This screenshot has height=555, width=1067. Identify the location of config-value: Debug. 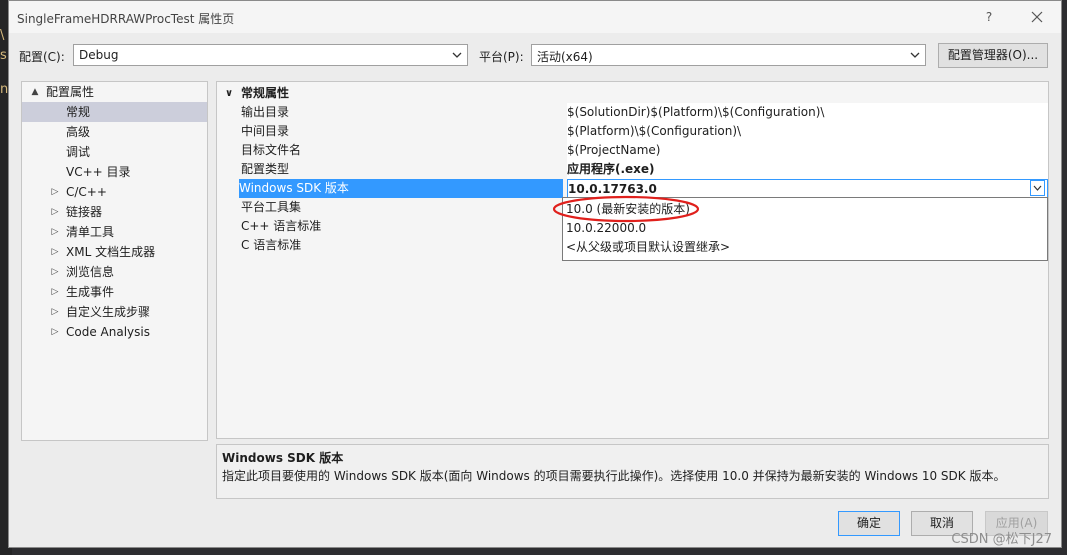
(99, 55).